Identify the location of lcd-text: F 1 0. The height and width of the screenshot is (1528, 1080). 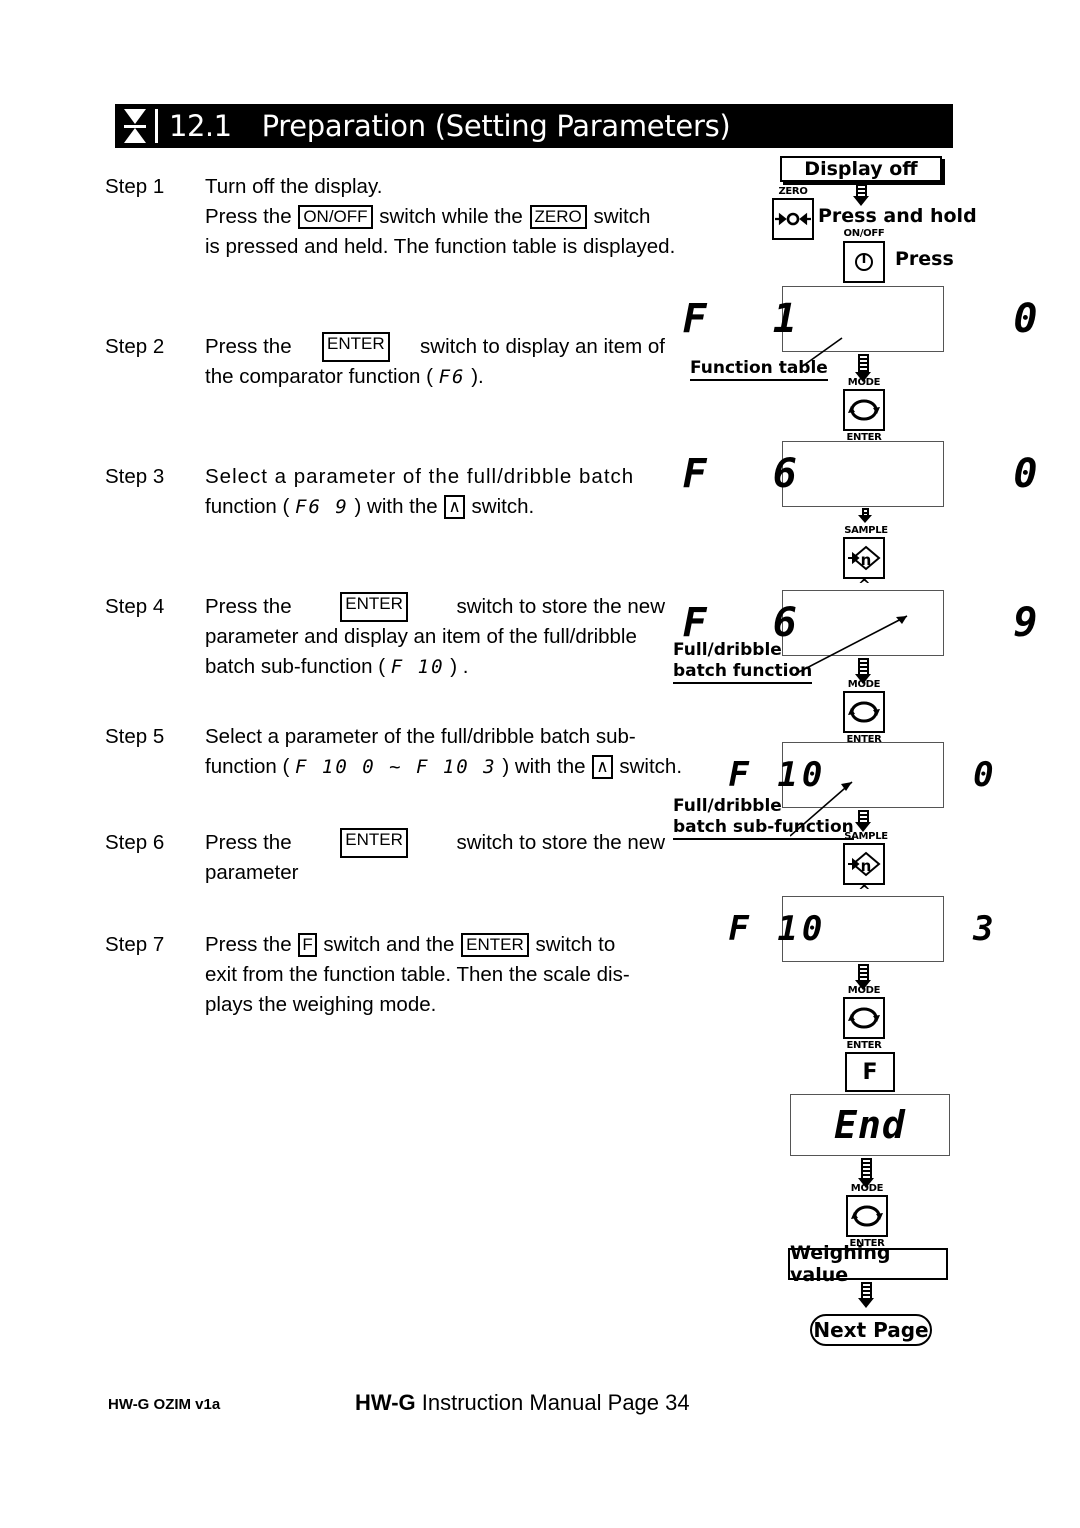
(863, 319).